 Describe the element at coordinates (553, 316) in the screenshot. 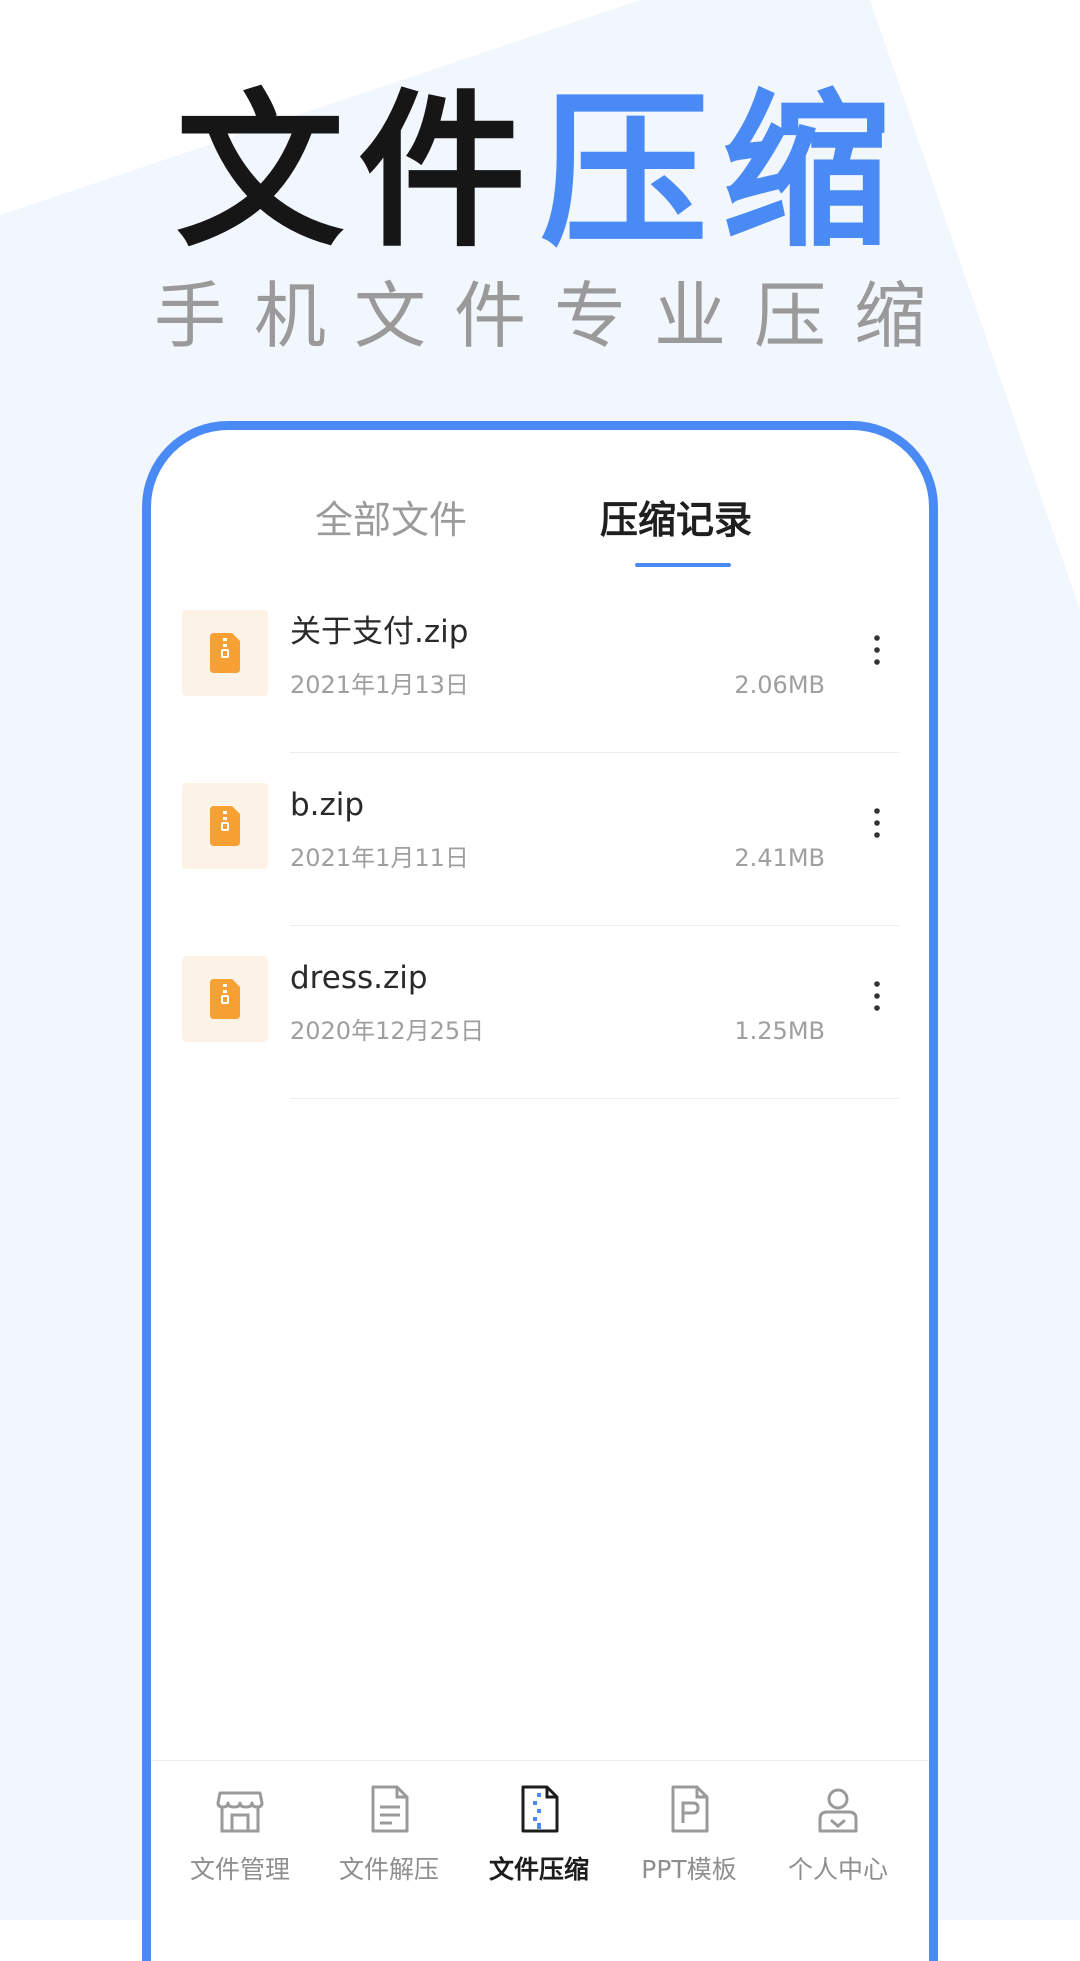

I see `promo-subheadline: 手机文件专业压缩` at that location.